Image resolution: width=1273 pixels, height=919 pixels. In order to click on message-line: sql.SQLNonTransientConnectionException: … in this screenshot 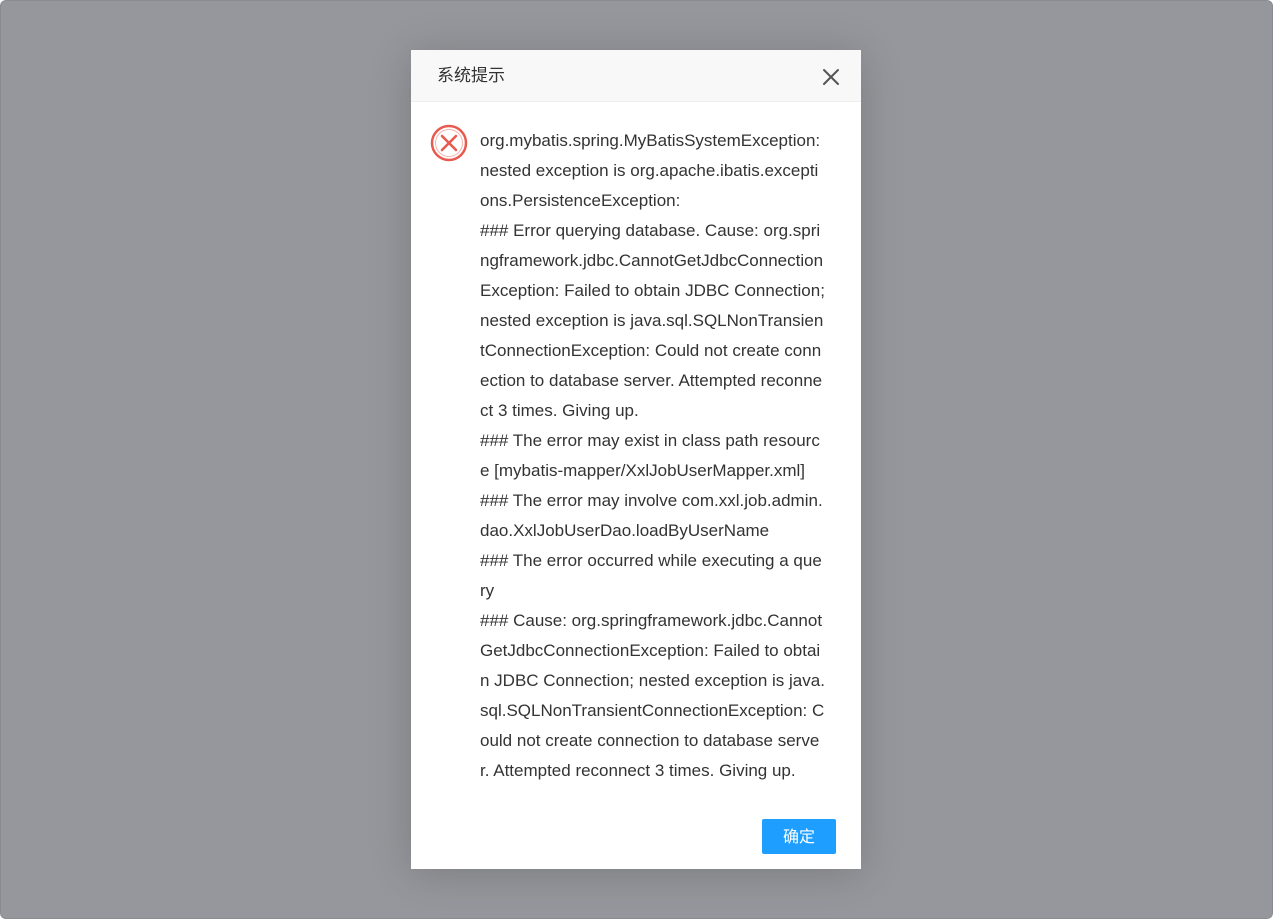, I will do `click(652, 710)`.